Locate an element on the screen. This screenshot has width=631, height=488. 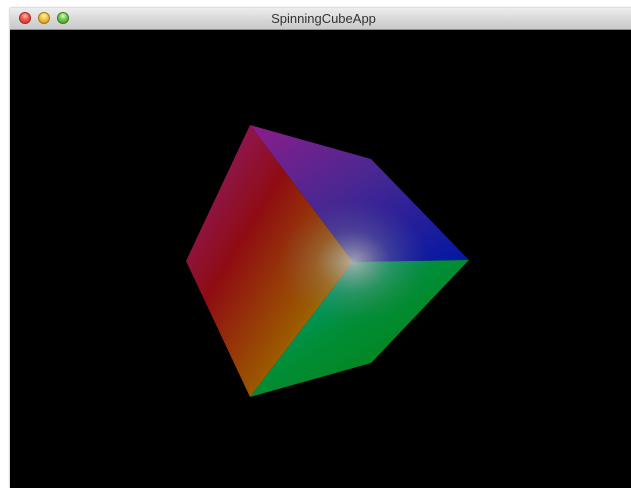
title-bar: SpinningCubeApp is located at coordinates (320, 19).